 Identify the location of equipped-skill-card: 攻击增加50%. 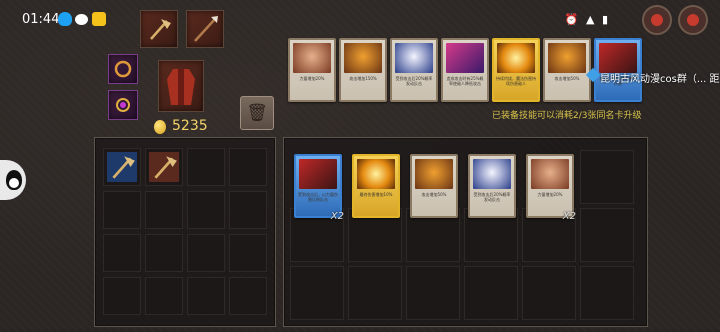
(567, 70).